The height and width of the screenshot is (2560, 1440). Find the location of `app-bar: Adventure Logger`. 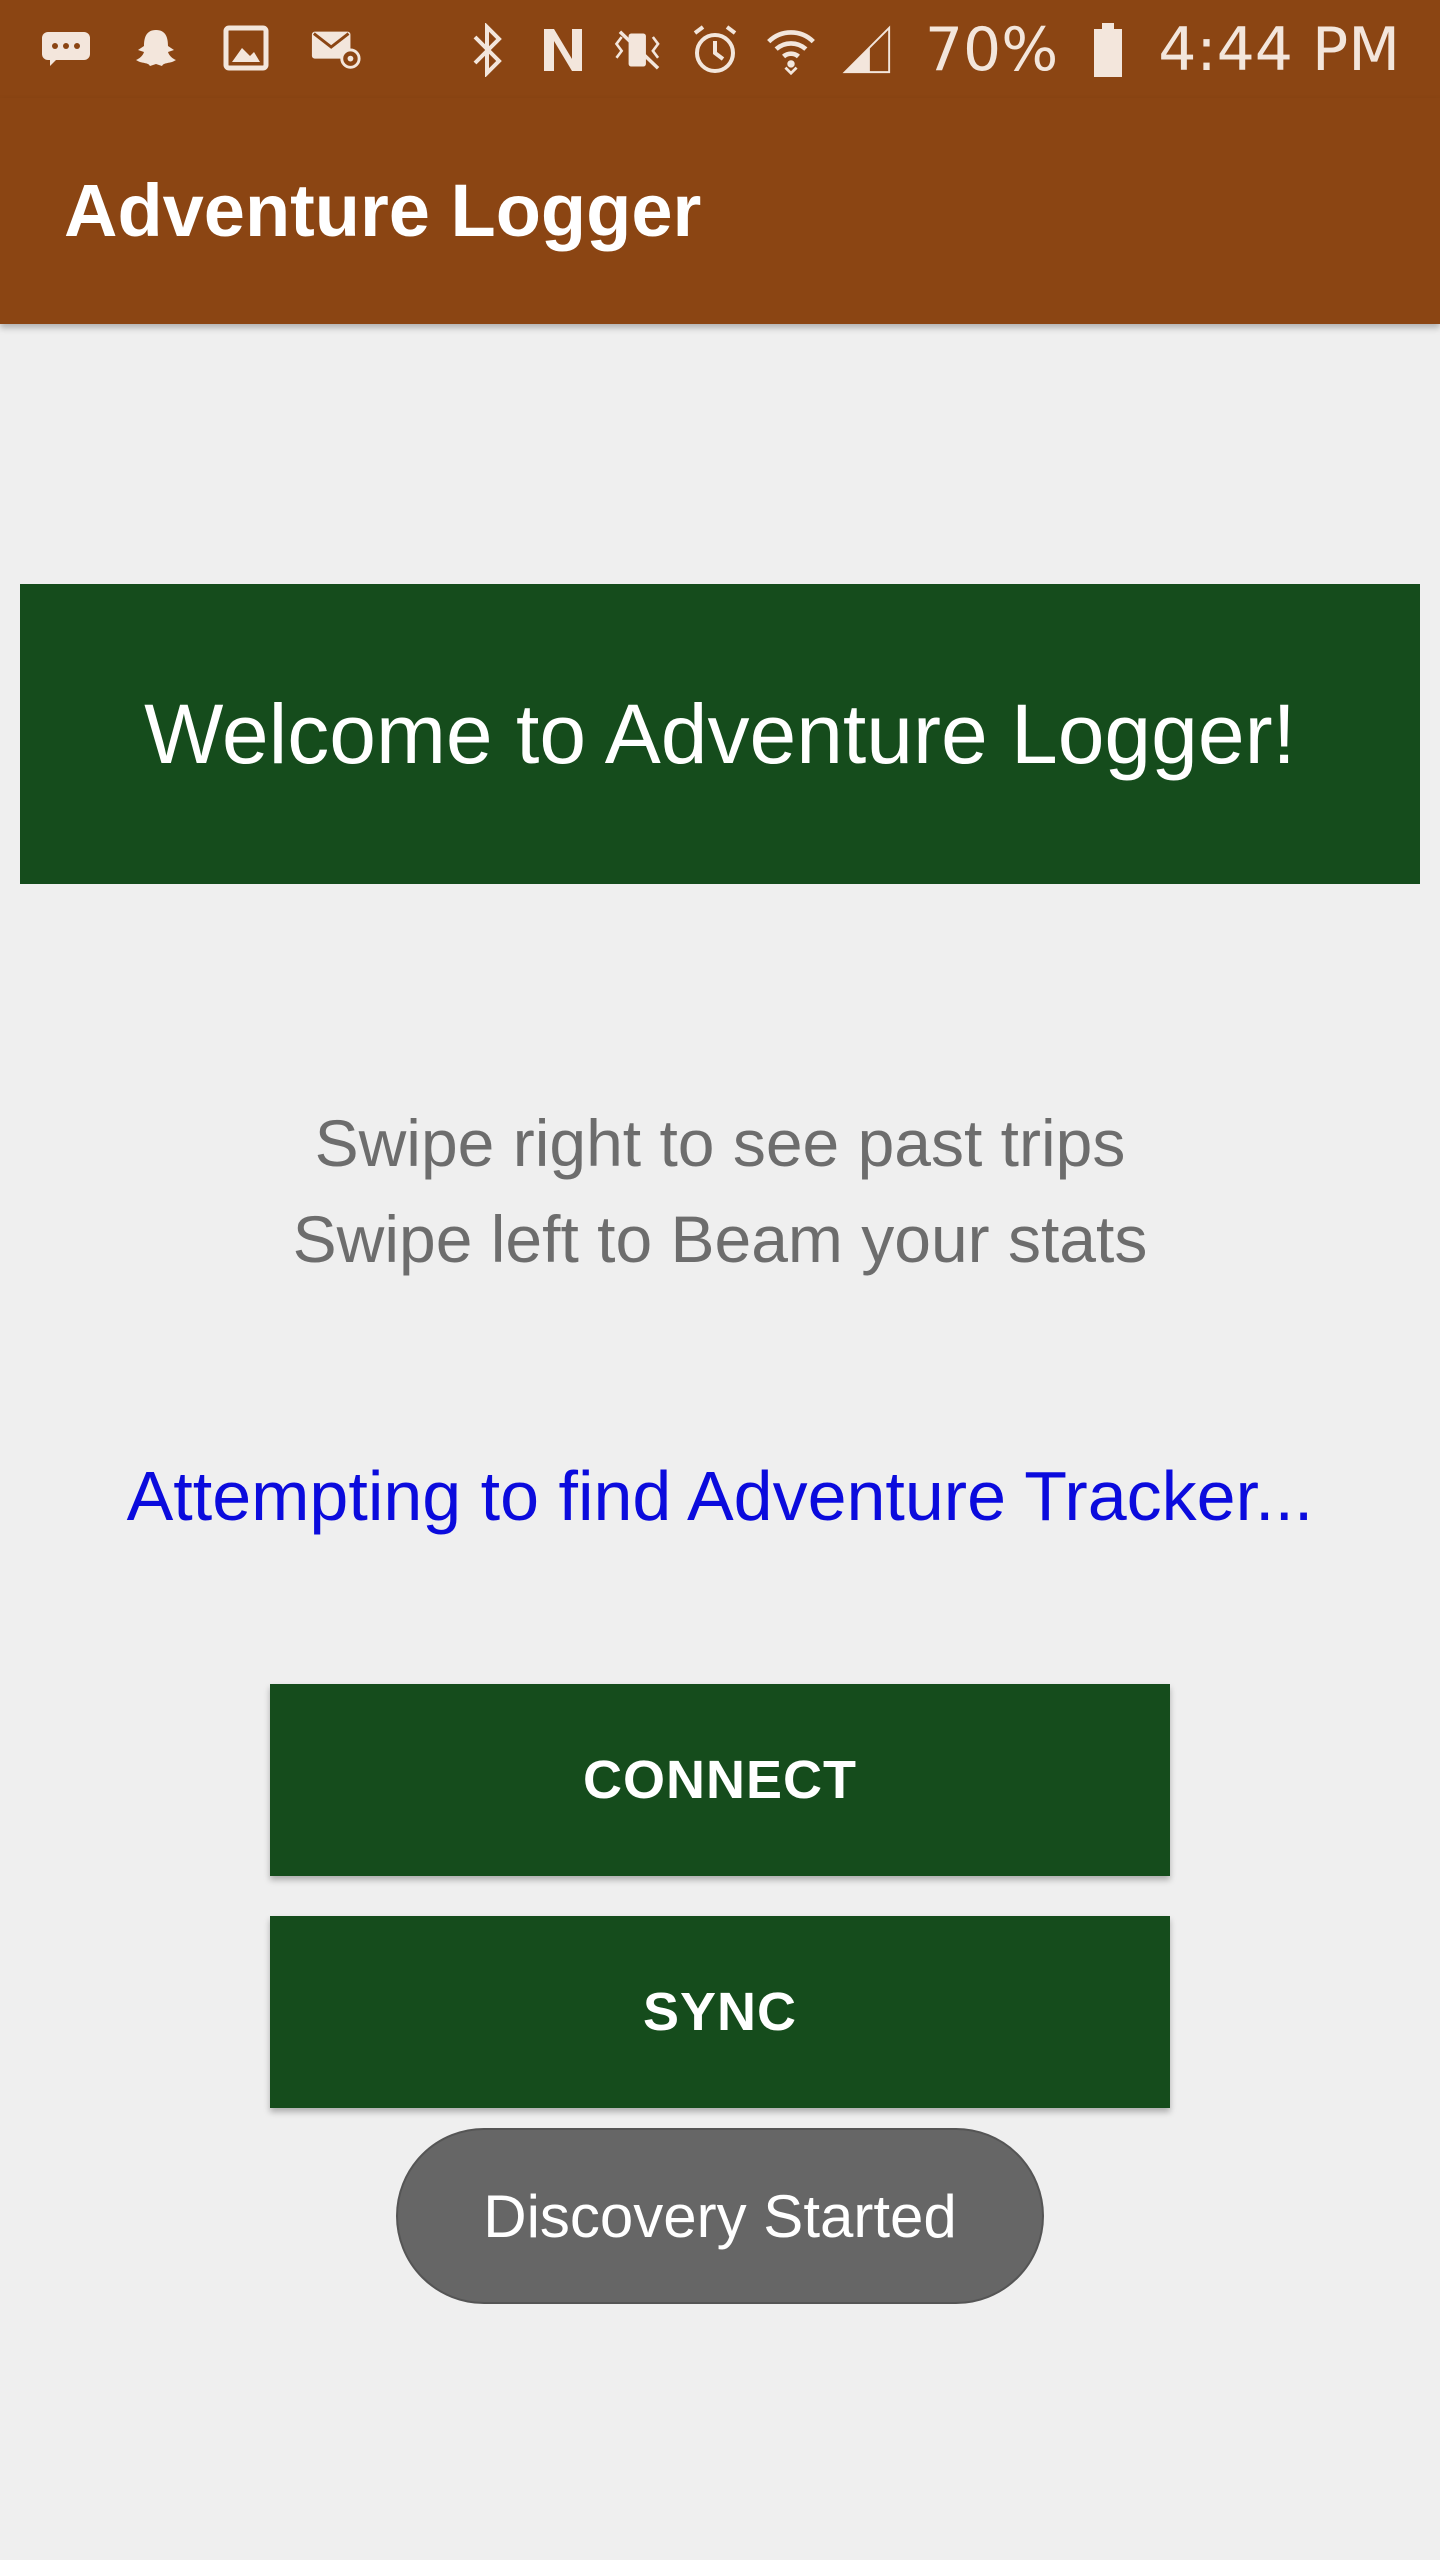

app-bar: Adventure Logger is located at coordinates (720, 211).